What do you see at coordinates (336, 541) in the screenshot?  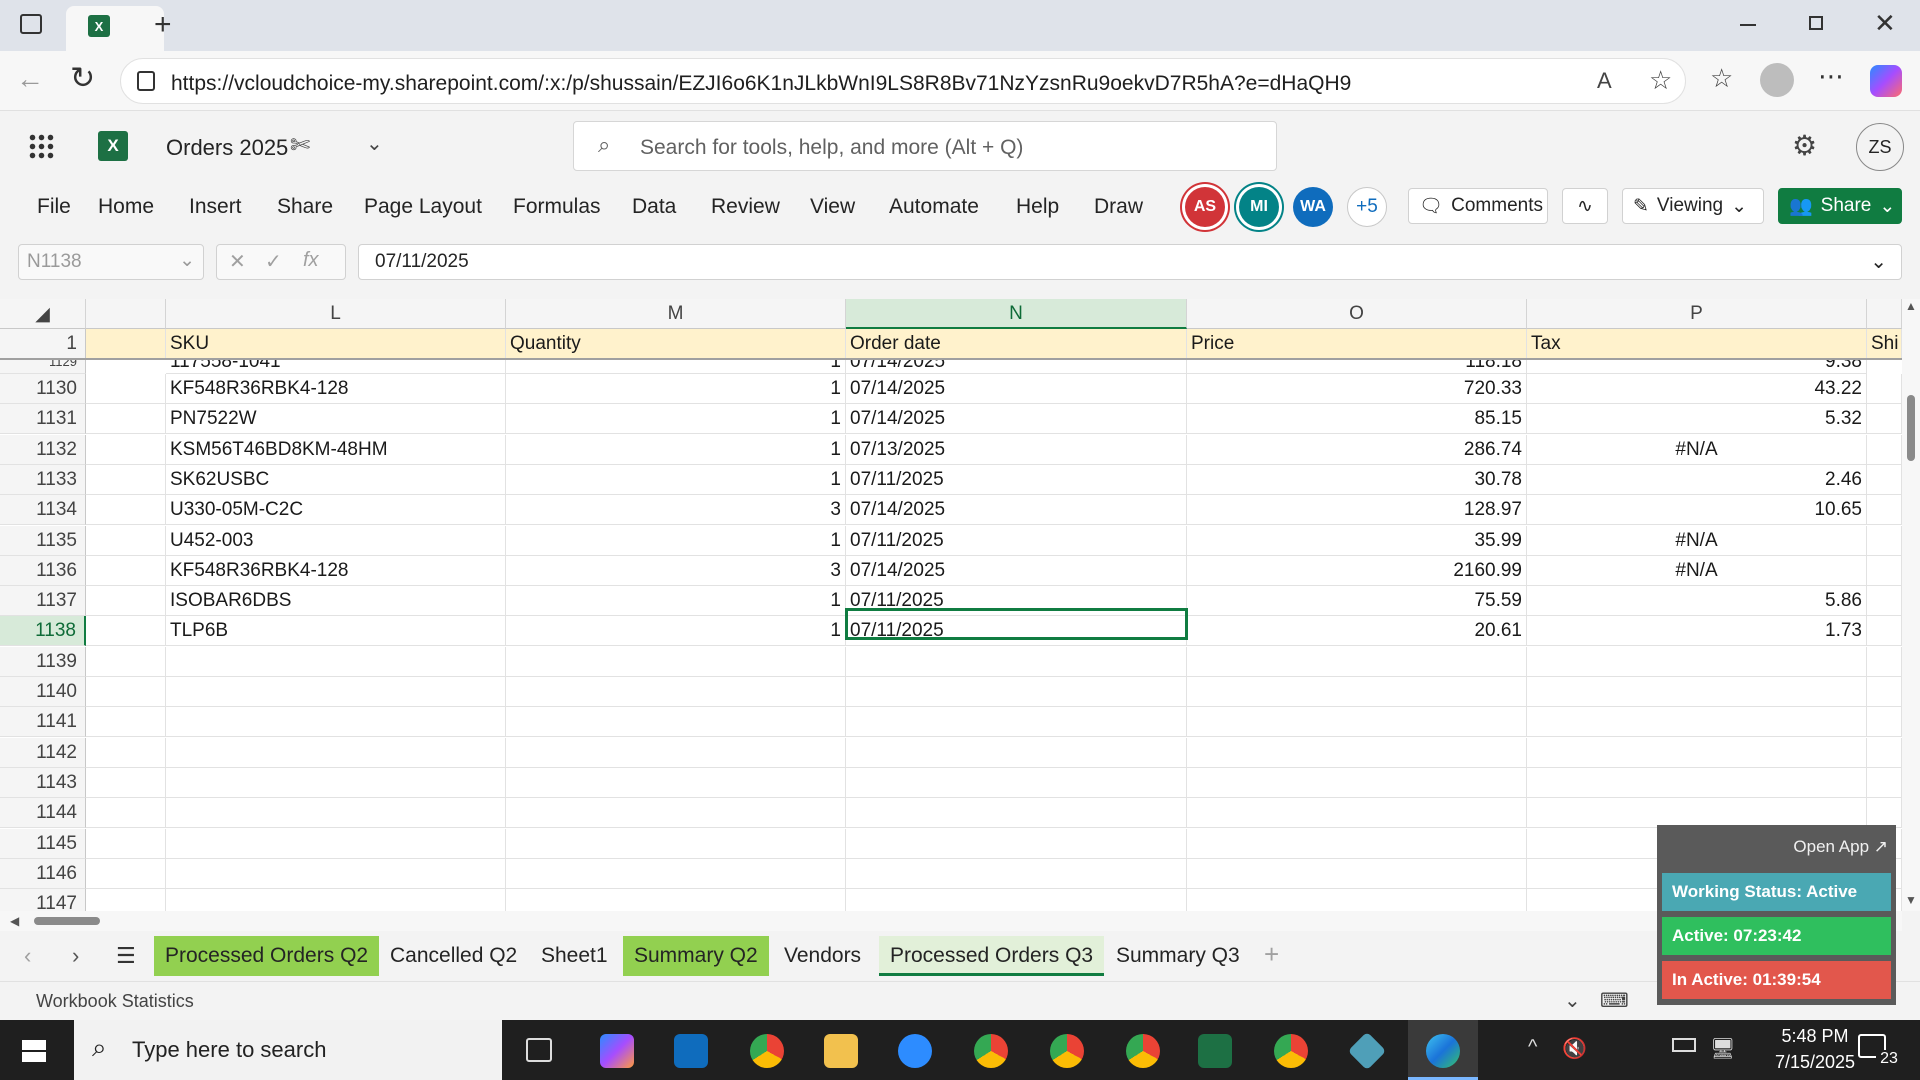 I see `cell-sku: U452-003` at bounding box center [336, 541].